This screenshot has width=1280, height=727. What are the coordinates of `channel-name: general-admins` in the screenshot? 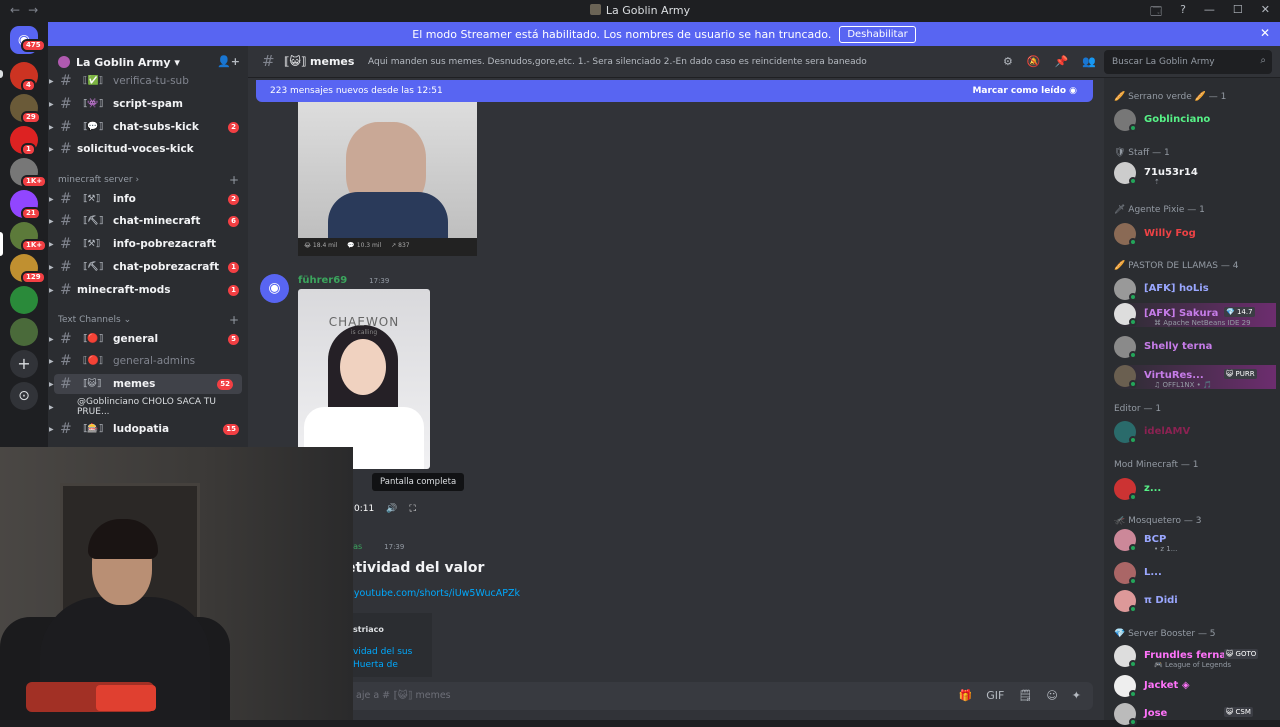 It's located at (154, 361).